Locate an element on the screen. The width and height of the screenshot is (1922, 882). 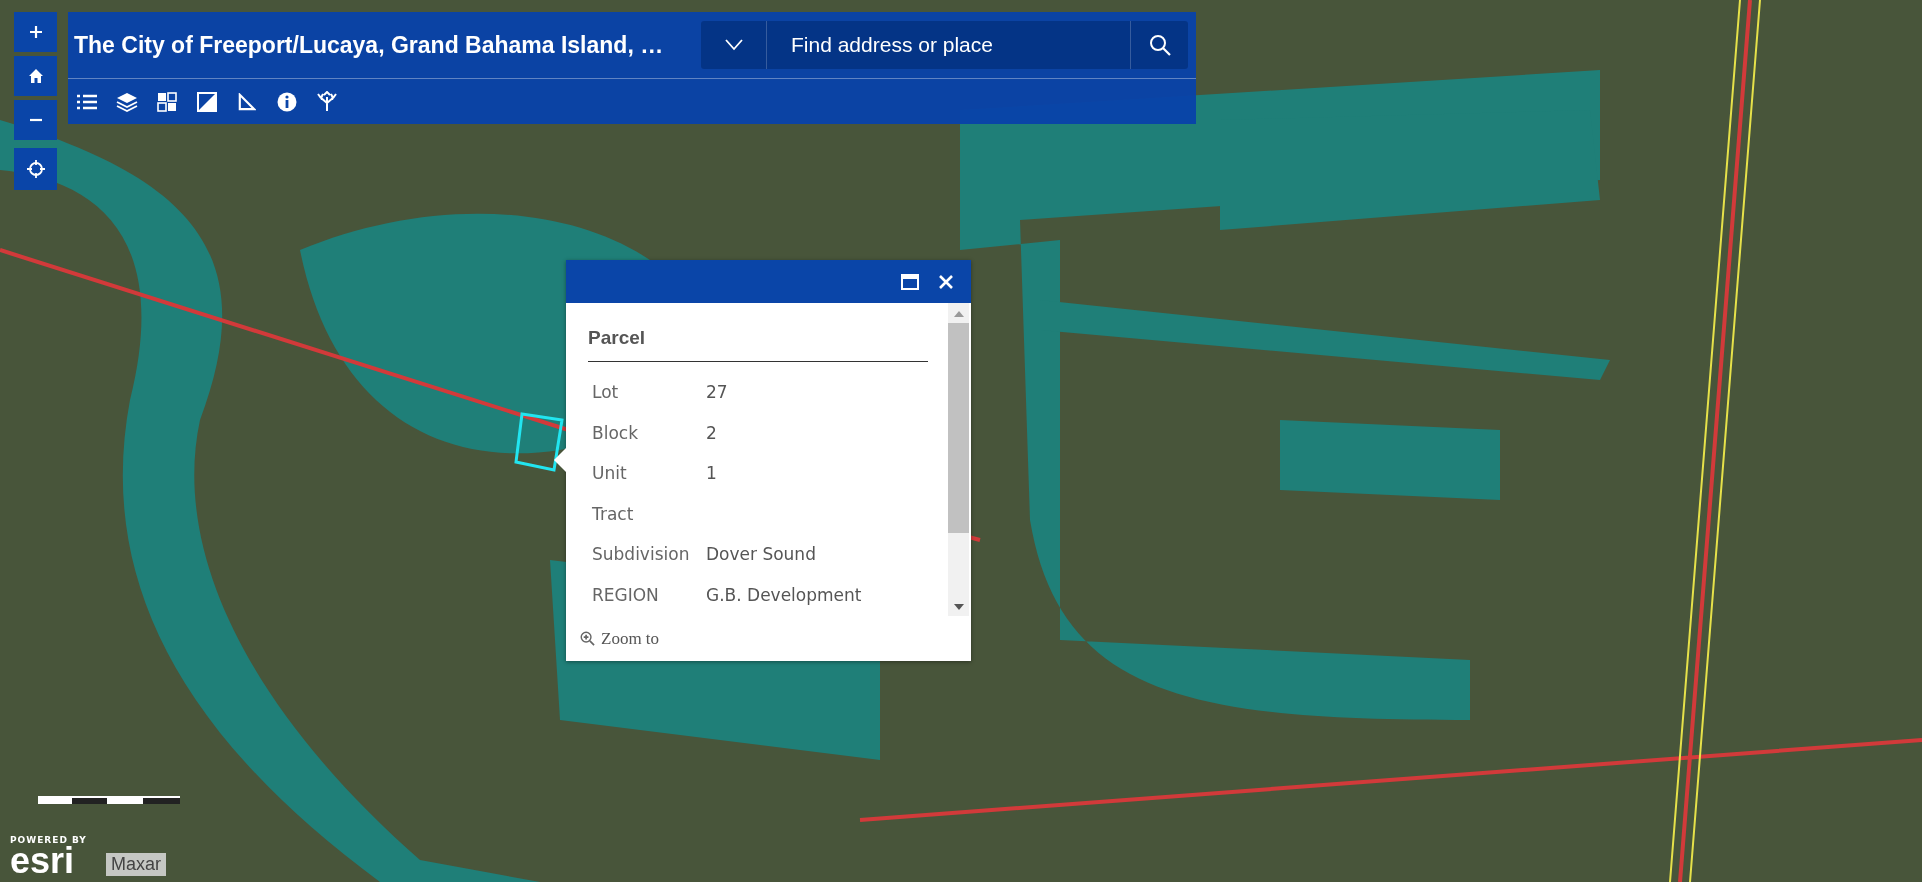
close-icon is located at coordinates (946, 281).